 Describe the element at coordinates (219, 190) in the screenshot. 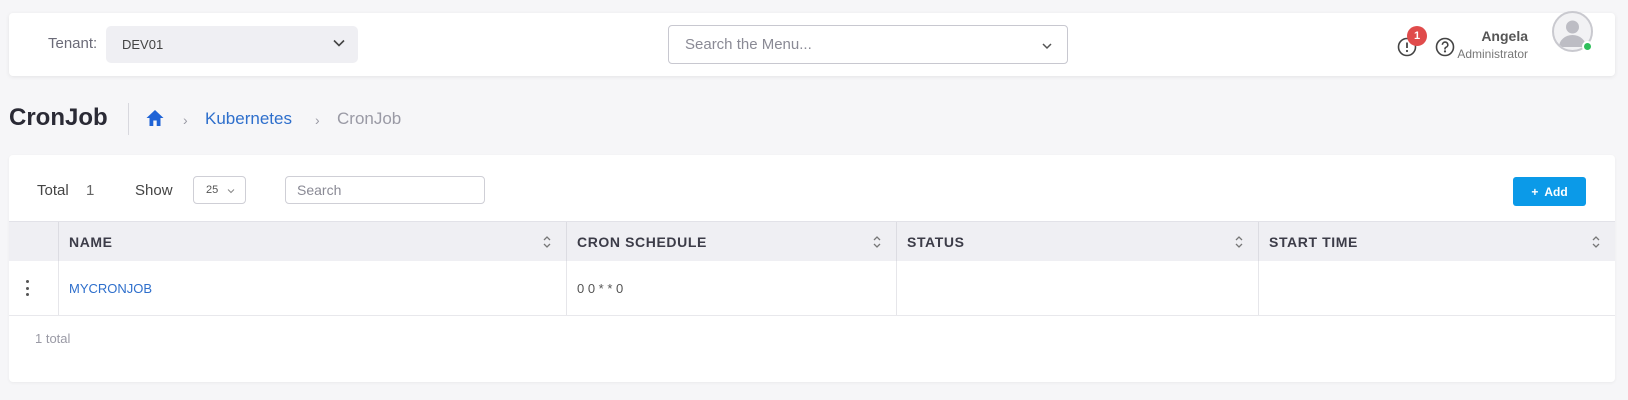

I see `page-size-select: 25` at that location.